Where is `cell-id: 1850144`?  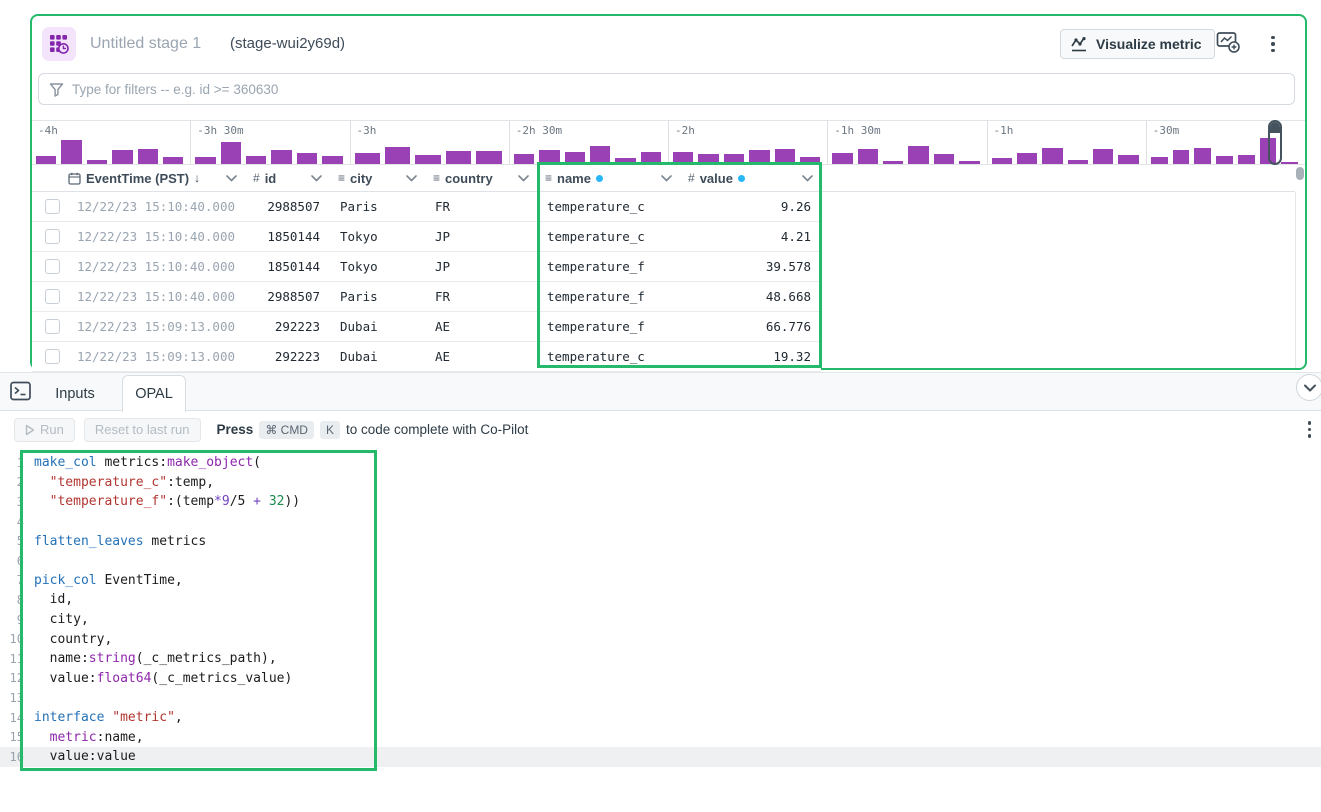 cell-id: 1850144 is located at coordinates (287, 236).